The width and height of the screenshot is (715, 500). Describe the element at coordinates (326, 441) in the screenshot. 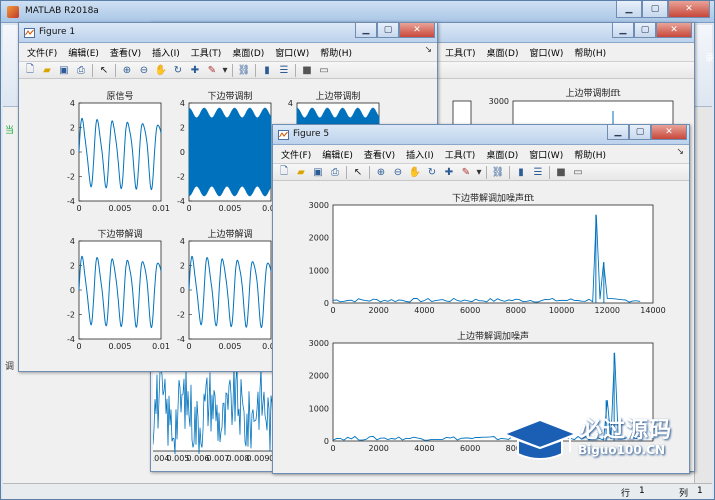

I see `y-tick-label: 0` at that location.